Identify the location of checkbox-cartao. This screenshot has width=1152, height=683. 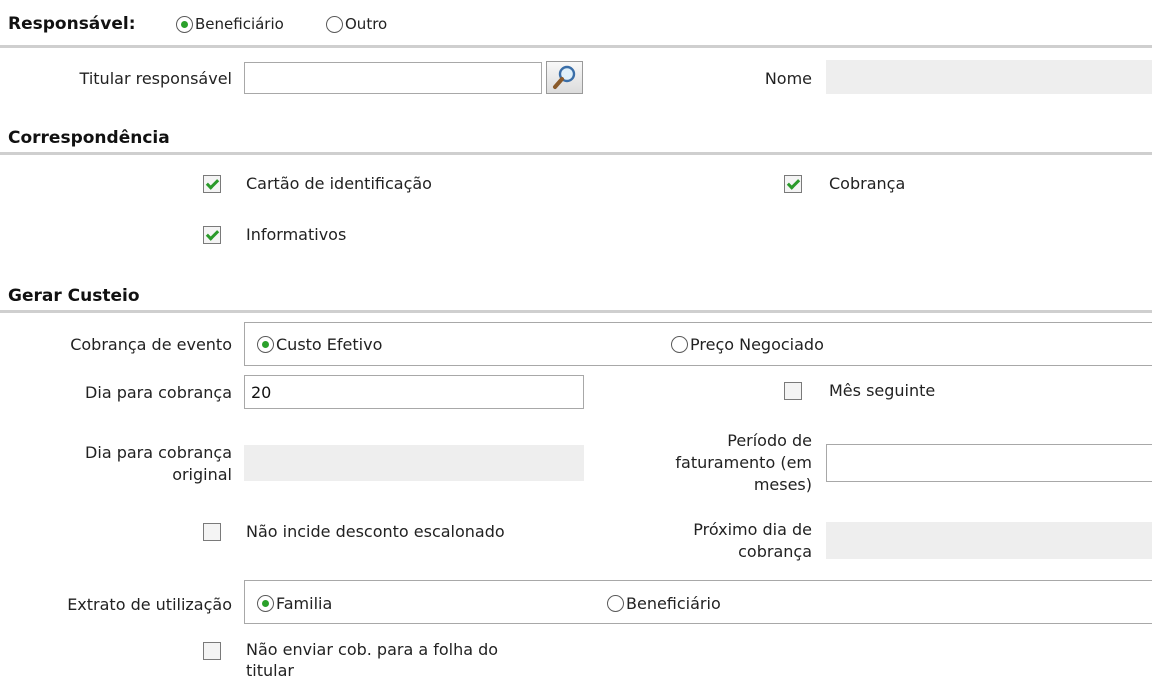
(212, 184).